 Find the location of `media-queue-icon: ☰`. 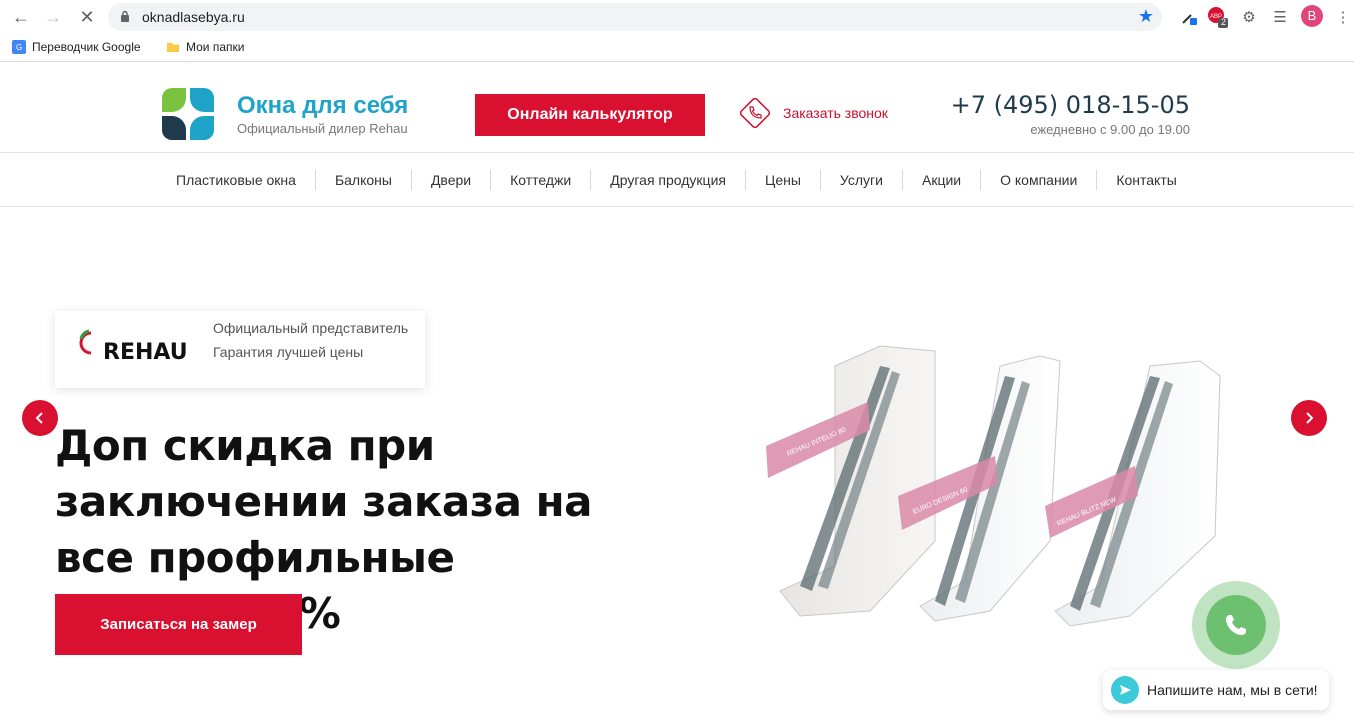

media-queue-icon: ☰ is located at coordinates (1280, 17).